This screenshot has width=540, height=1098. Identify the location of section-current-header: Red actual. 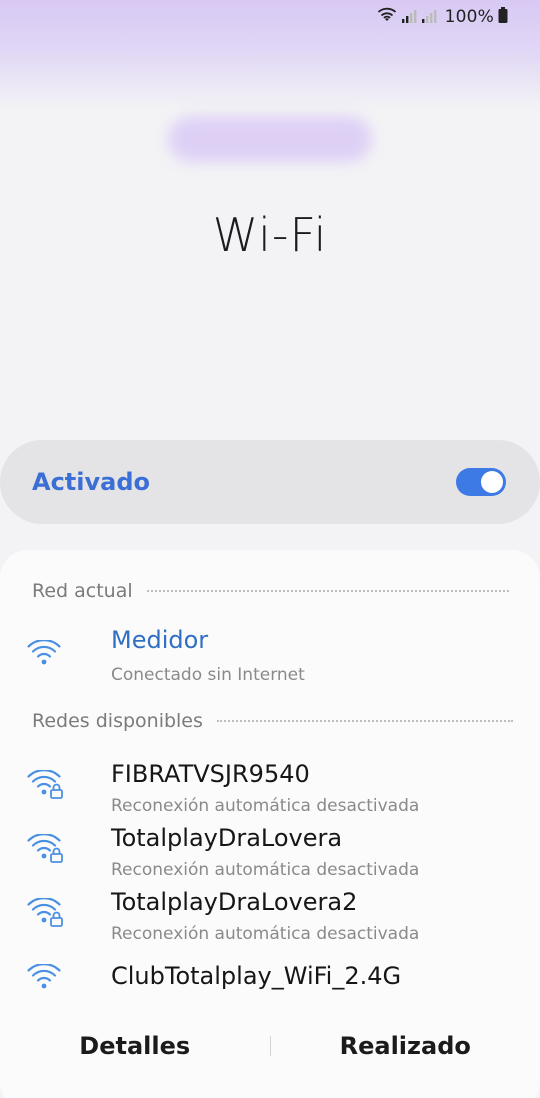
(270, 591).